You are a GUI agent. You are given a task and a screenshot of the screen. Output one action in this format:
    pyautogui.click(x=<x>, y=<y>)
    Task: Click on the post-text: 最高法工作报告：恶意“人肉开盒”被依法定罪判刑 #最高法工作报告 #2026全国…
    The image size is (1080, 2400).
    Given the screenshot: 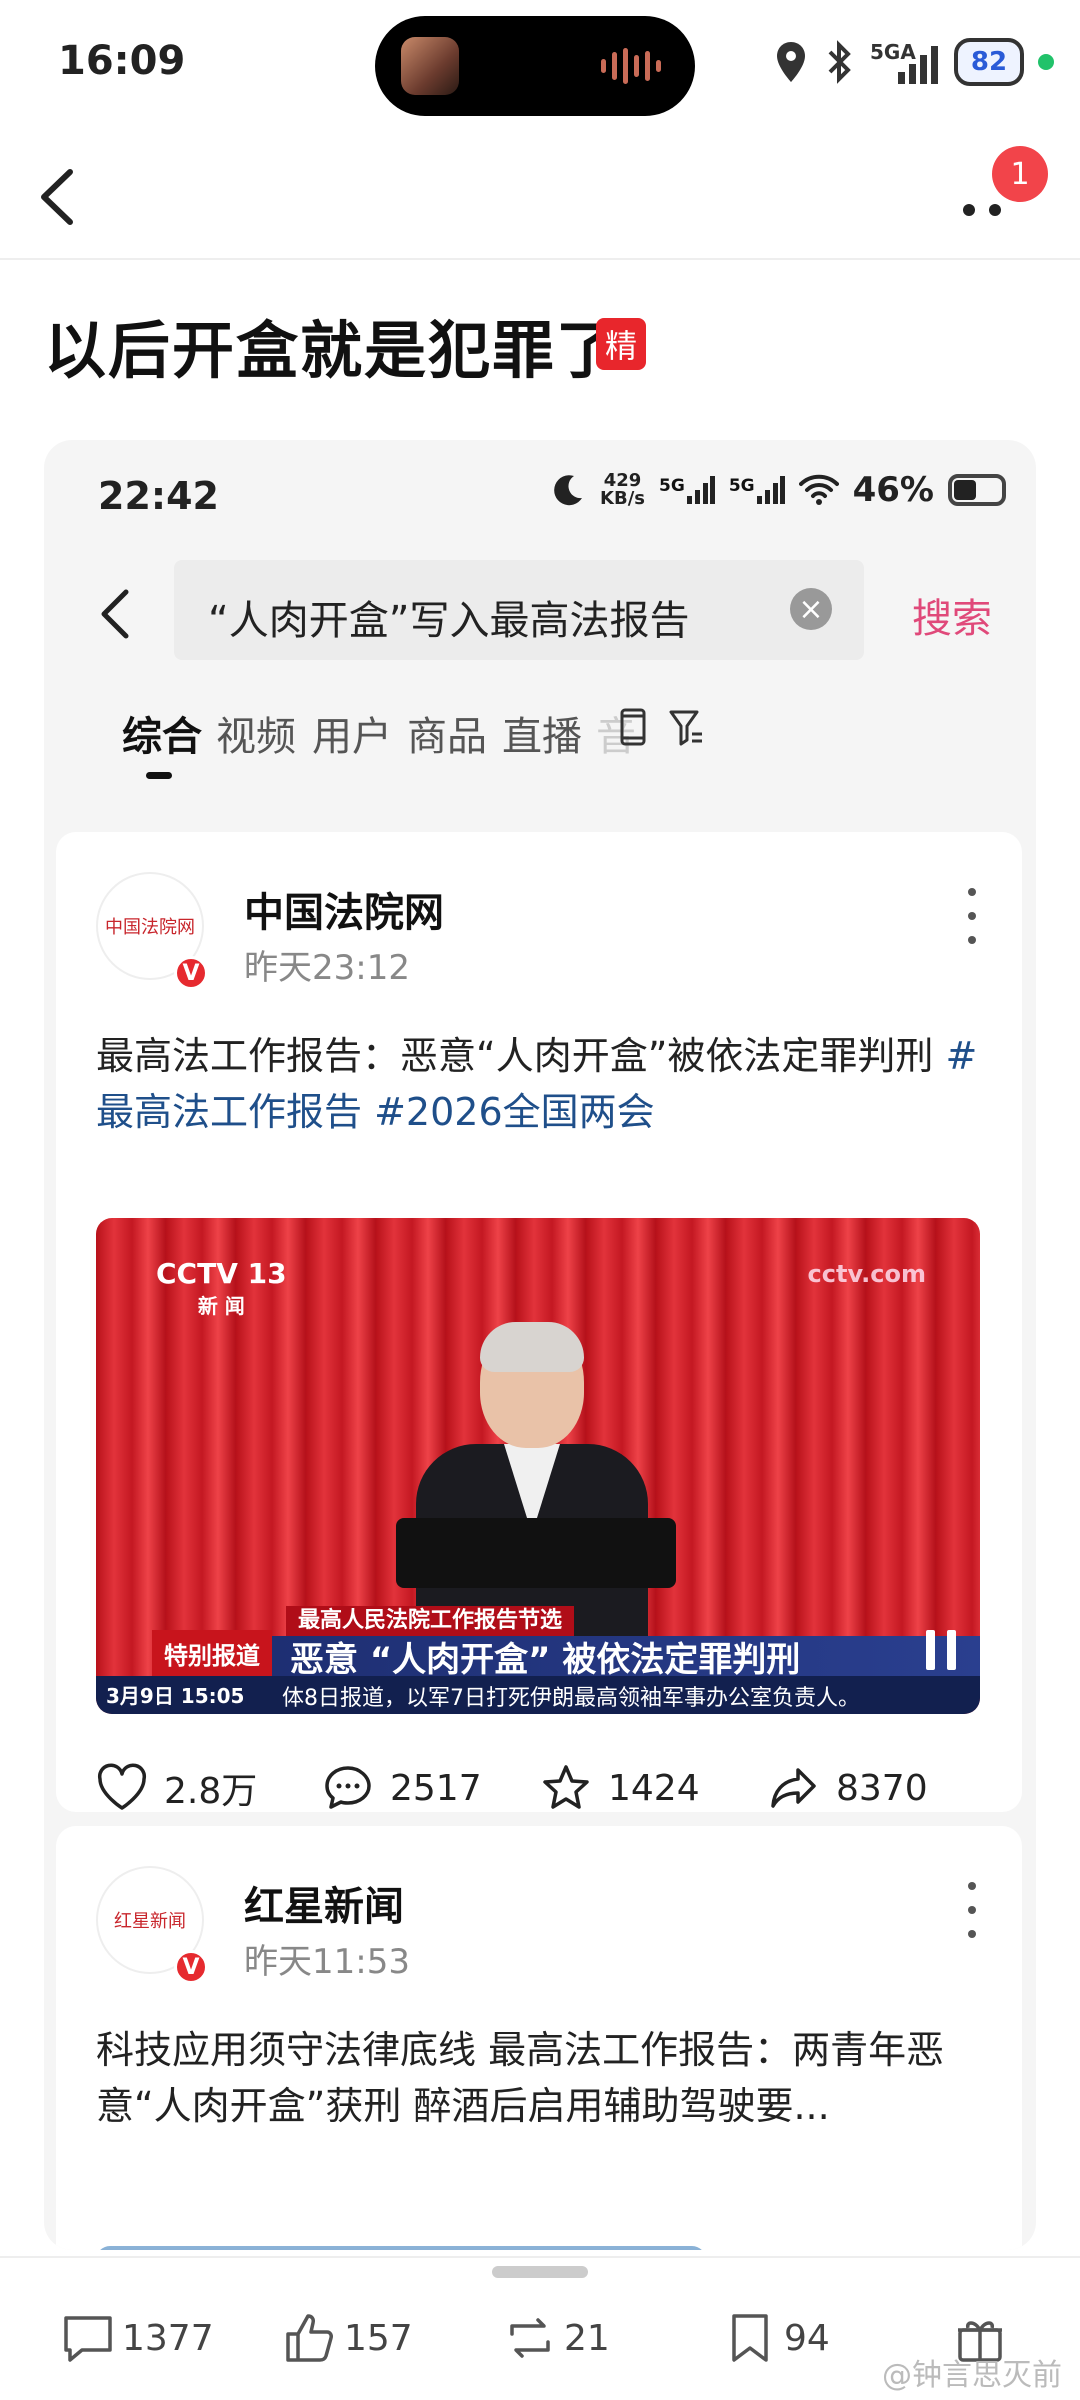 What is the action you would take?
    pyautogui.click(x=541, y=1084)
    